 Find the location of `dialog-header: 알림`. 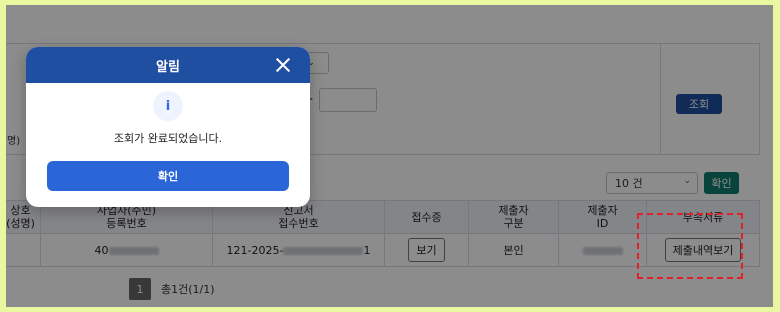

dialog-header: 알림 is located at coordinates (168, 65).